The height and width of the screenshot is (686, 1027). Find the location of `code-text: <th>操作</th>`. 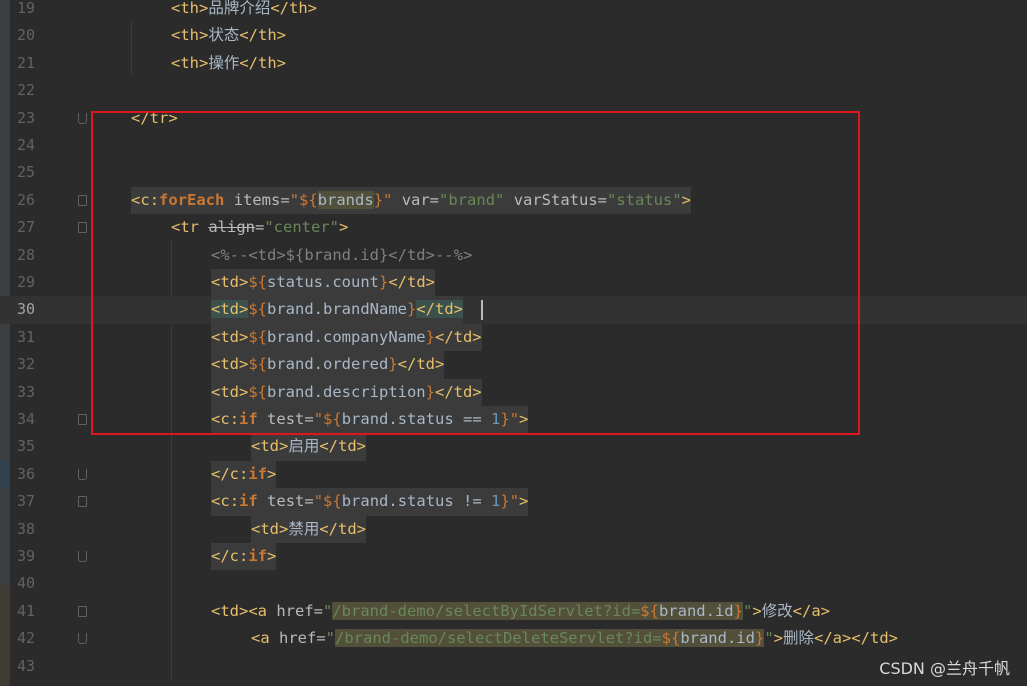

code-text: <th>操作</th> is located at coordinates (229, 62).